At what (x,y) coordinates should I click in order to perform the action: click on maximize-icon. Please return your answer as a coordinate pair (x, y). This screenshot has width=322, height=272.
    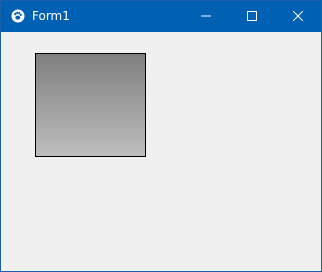
    Looking at the image, I should click on (252, 16).